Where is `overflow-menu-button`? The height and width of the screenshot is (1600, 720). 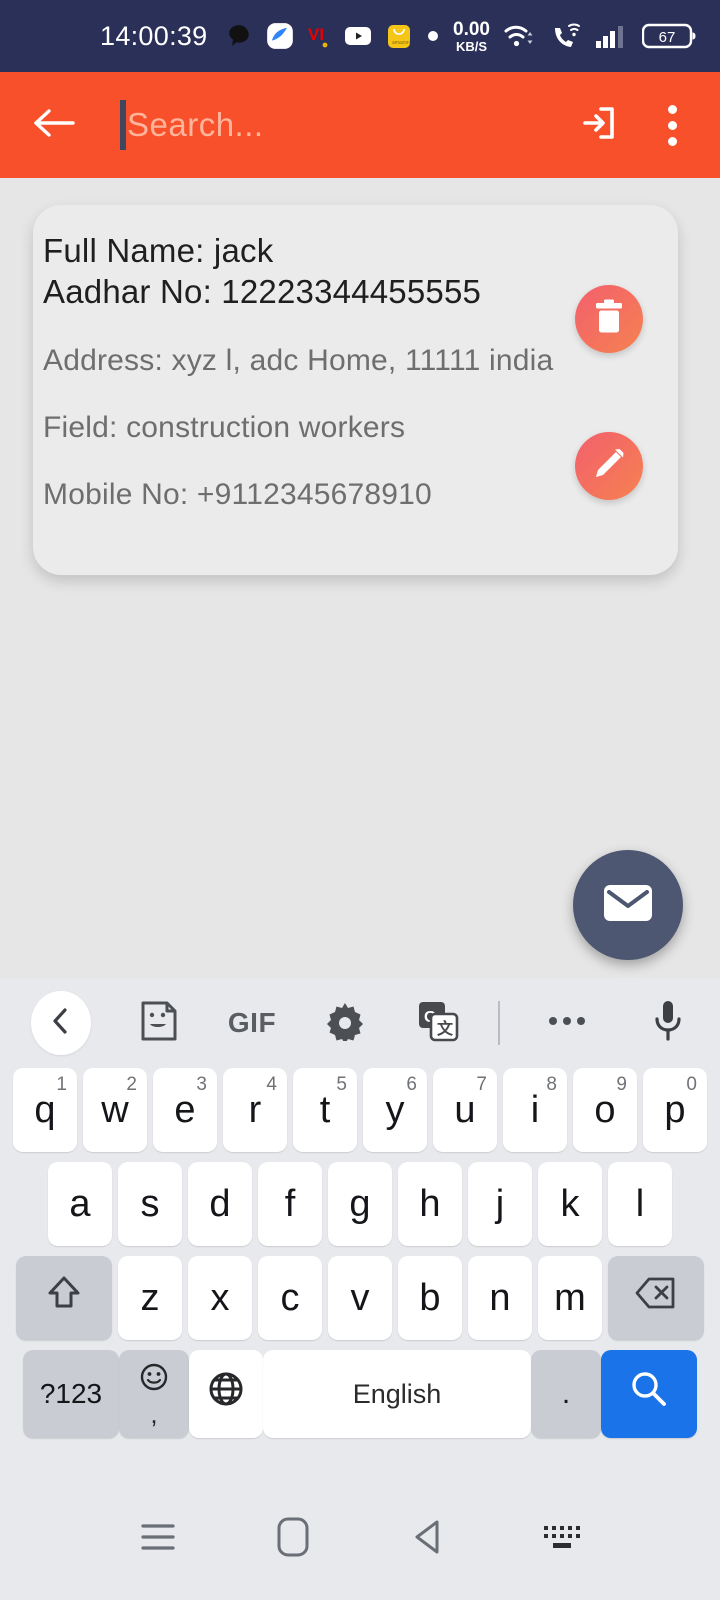 overflow-menu-button is located at coordinates (672, 125).